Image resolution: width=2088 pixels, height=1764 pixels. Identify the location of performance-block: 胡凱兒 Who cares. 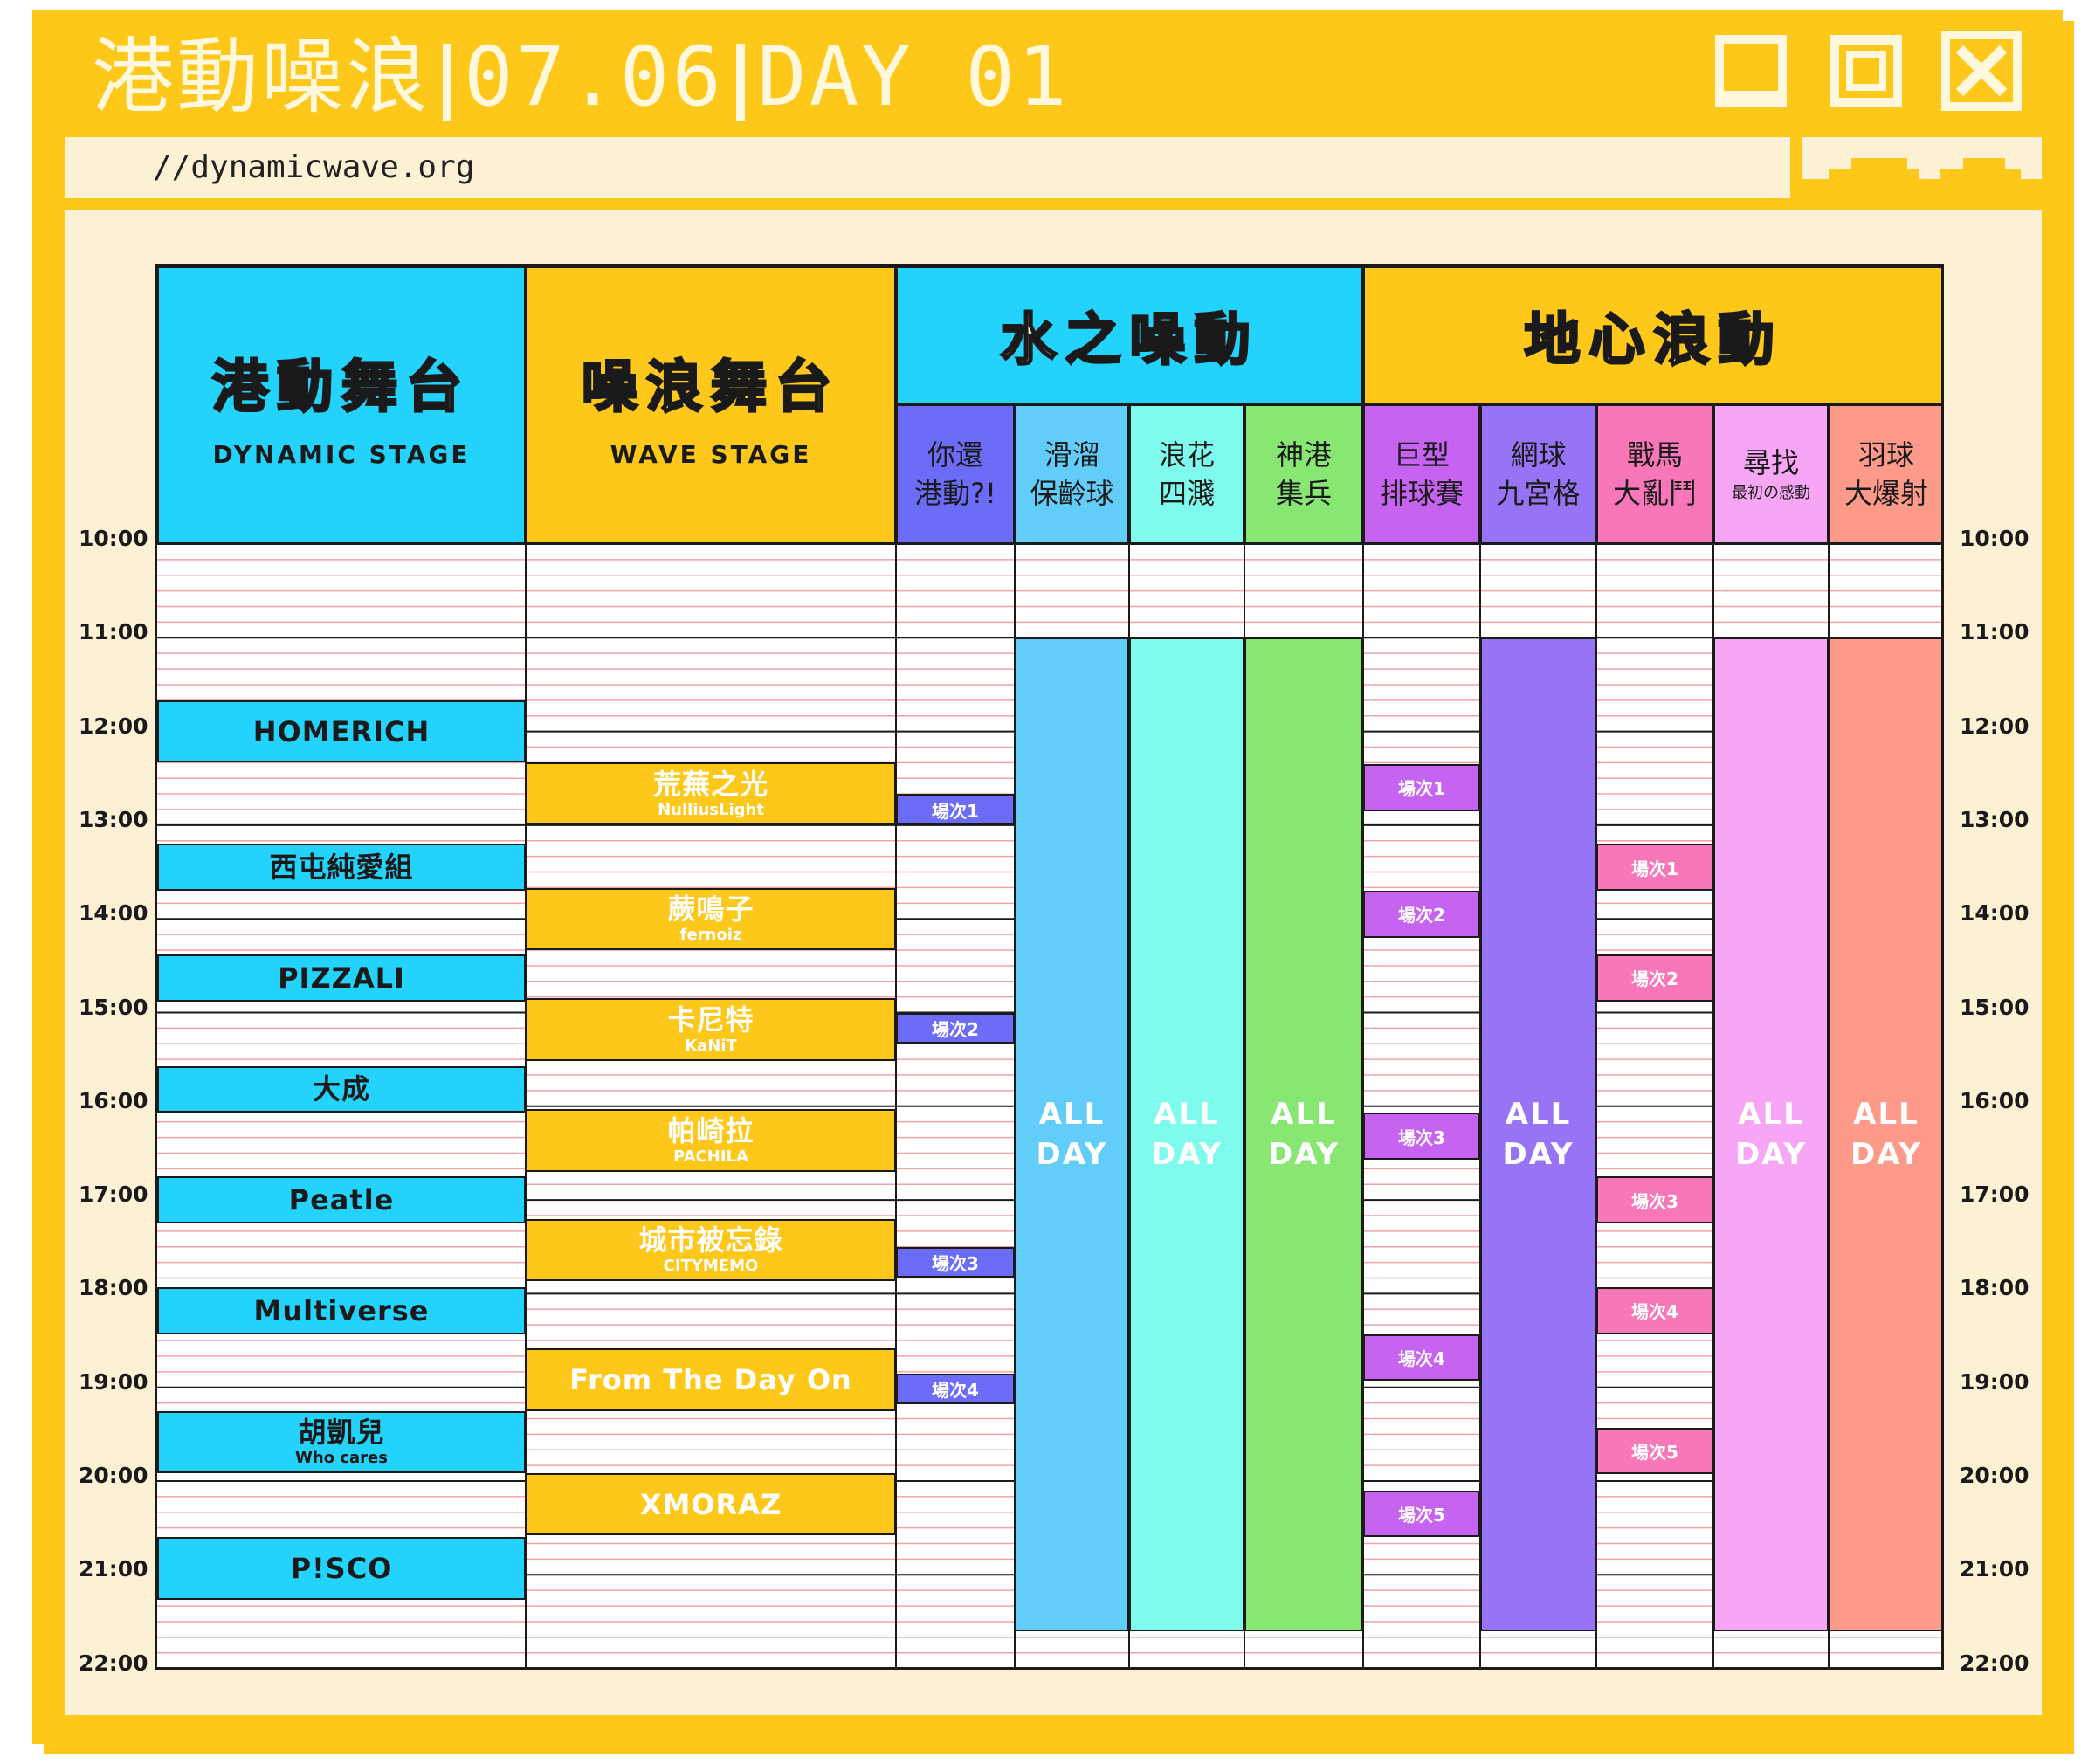
(342, 1442).